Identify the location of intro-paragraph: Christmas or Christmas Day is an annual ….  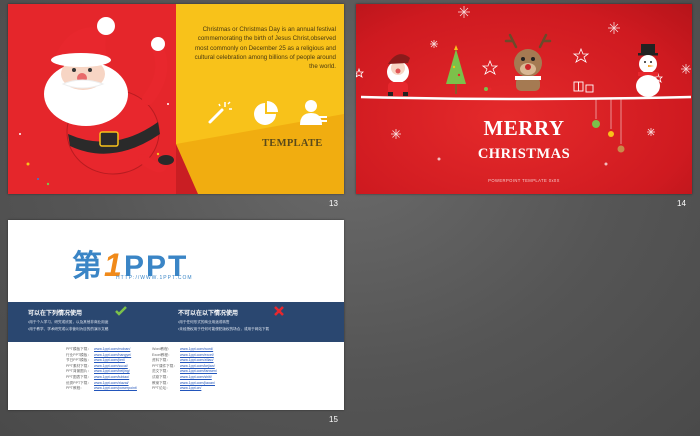
(265, 48).